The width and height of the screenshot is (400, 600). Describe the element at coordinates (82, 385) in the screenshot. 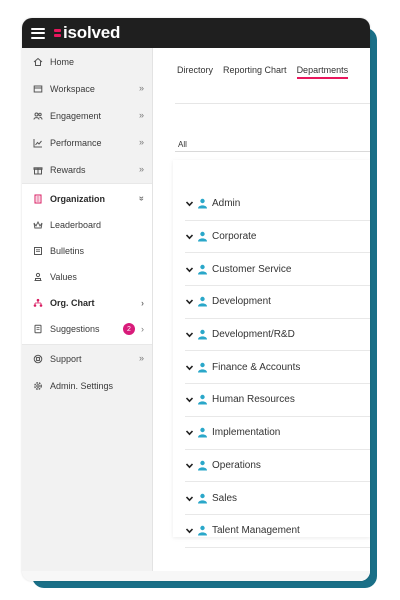

I see `sidebar-item-label: Admin. Settings` at that location.